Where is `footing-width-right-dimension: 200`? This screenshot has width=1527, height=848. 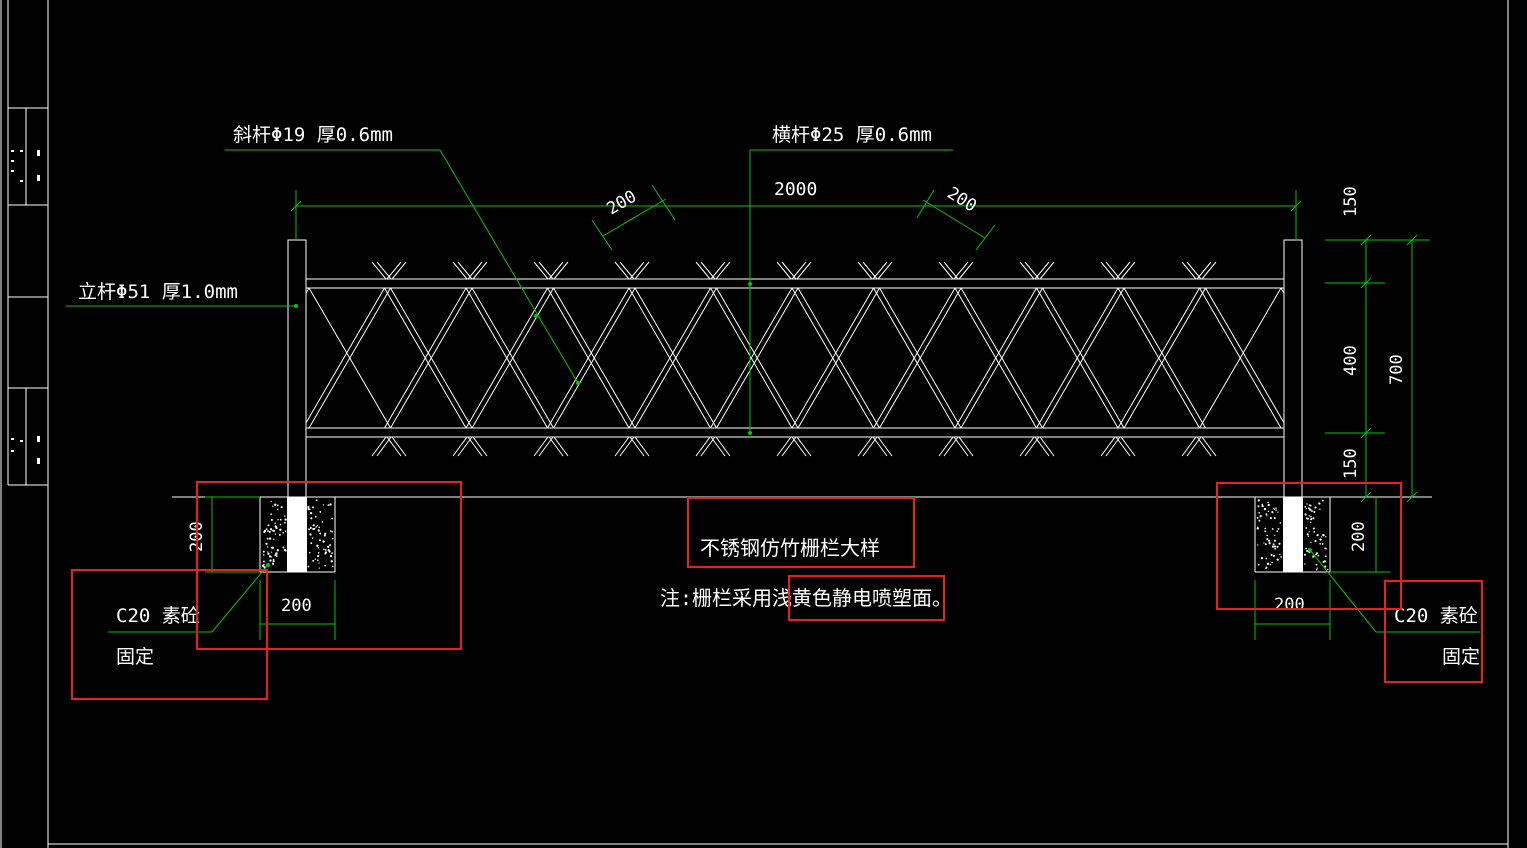 footing-width-right-dimension: 200 is located at coordinates (1289, 605).